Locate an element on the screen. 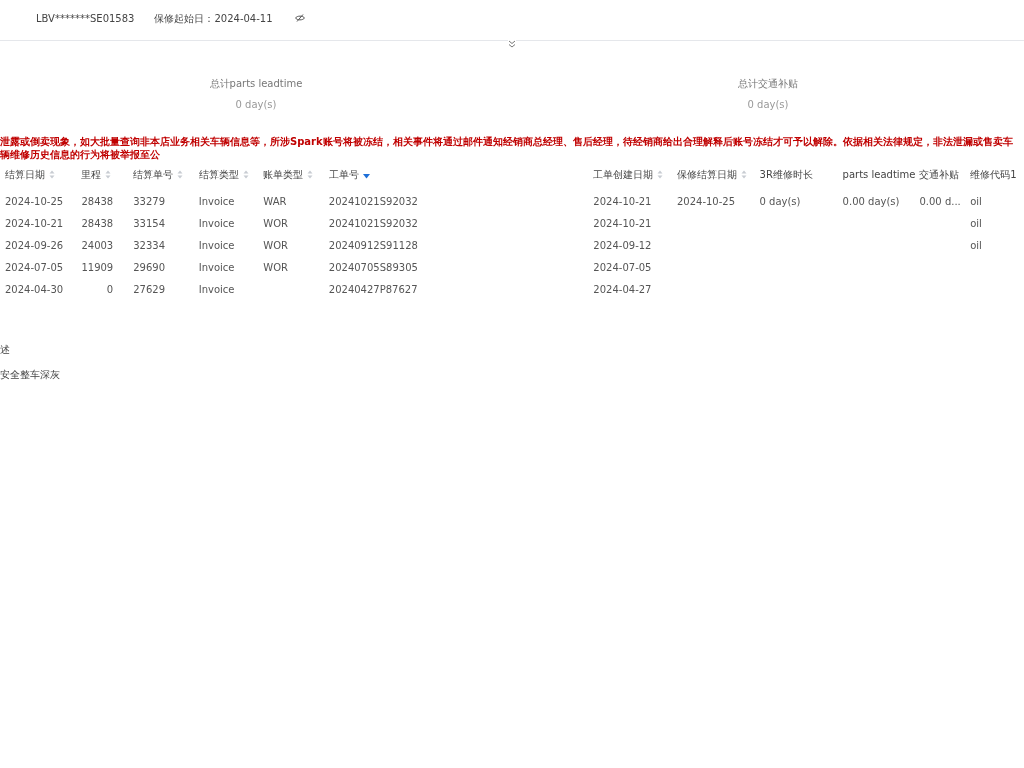 The image size is (1024, 768). table-cell: 20240427P87627 is located at coordinates (373, 289).